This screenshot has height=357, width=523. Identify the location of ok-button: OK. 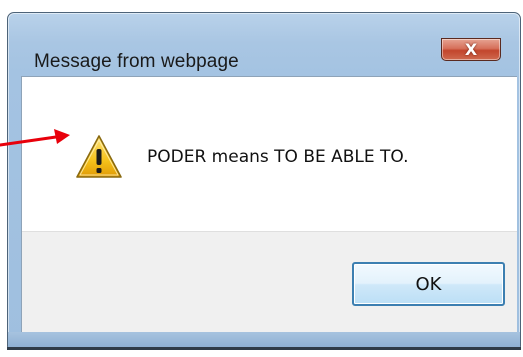
(428, 284).